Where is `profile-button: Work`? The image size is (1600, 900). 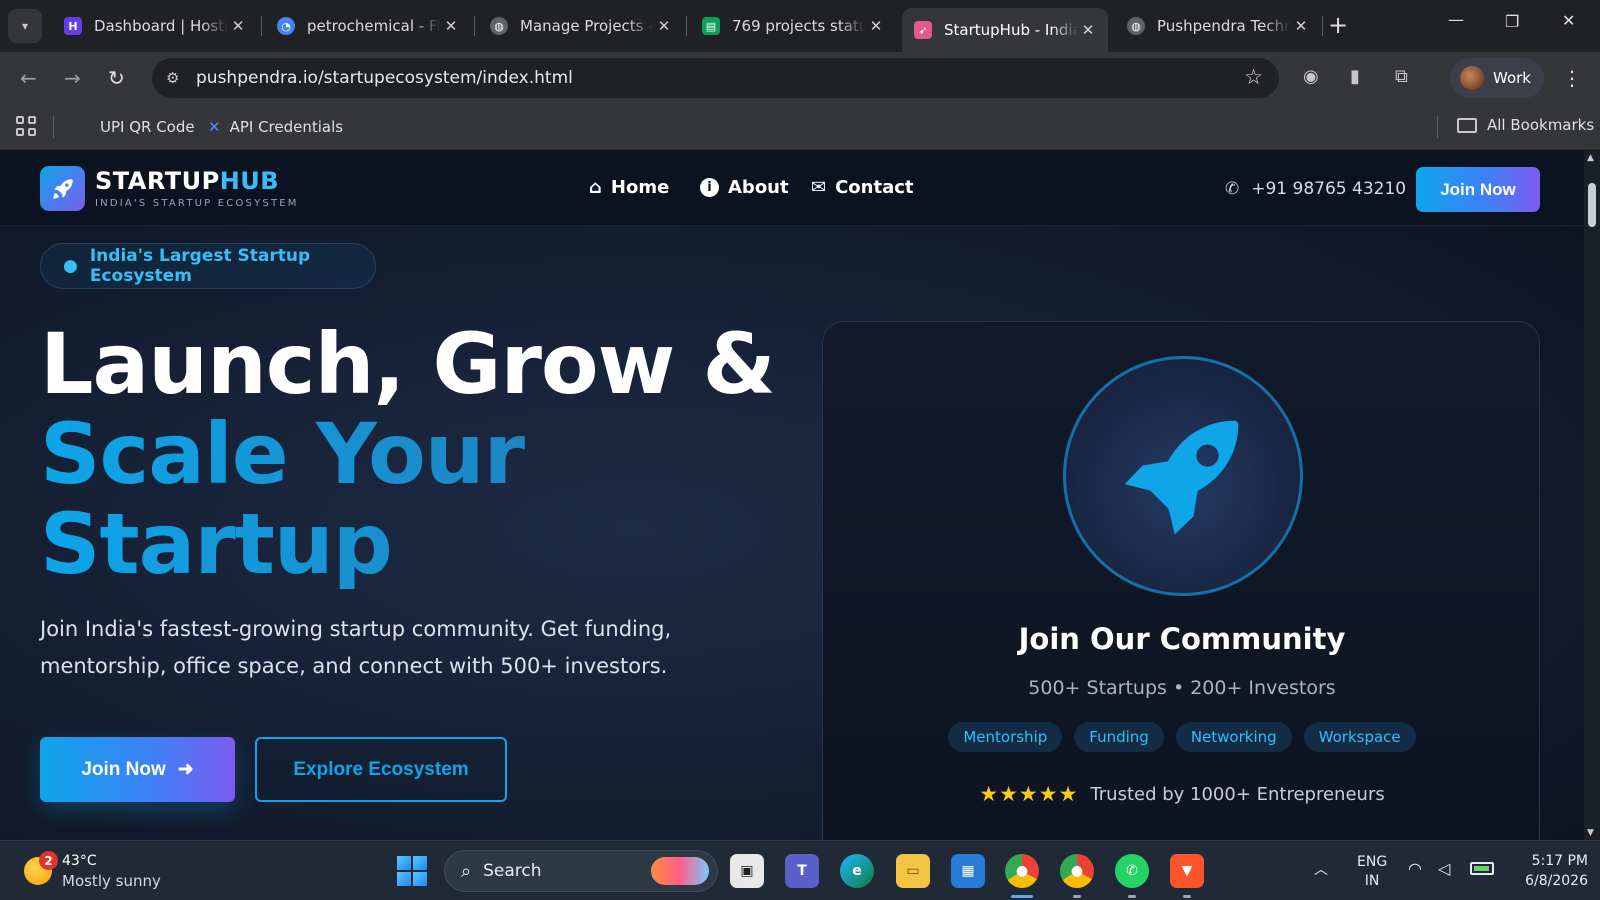
profile-button: Work is located at coordinates (1497, 78).